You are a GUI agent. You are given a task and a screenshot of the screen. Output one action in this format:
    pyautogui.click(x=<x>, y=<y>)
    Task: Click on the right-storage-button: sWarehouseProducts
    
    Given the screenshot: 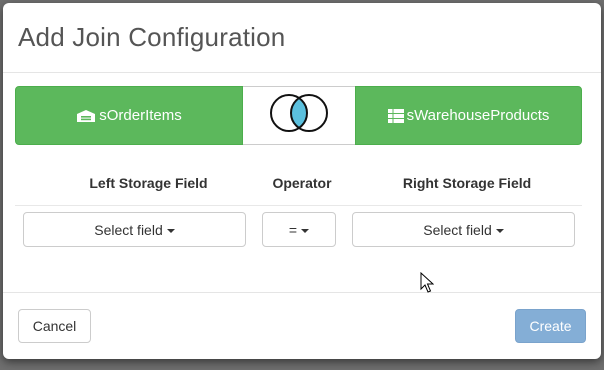 What is the action you would take?
    pyautogui.click(x=468, y=115)
    